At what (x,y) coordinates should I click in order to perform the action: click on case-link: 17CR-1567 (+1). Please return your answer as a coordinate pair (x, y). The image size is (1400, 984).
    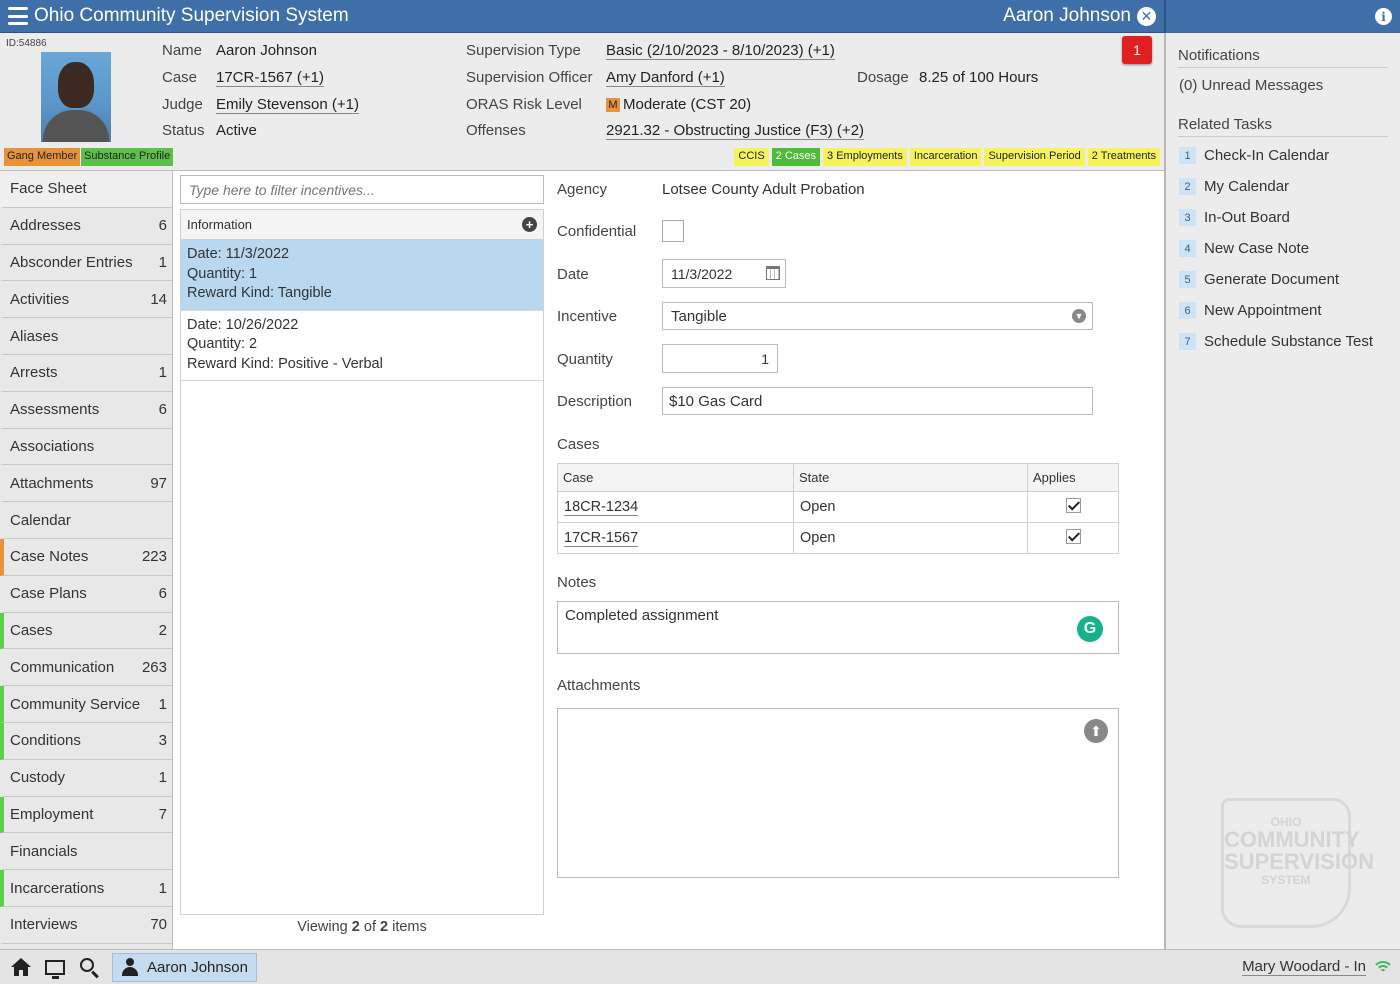
    Looking at the image, I should click on (270, 78).